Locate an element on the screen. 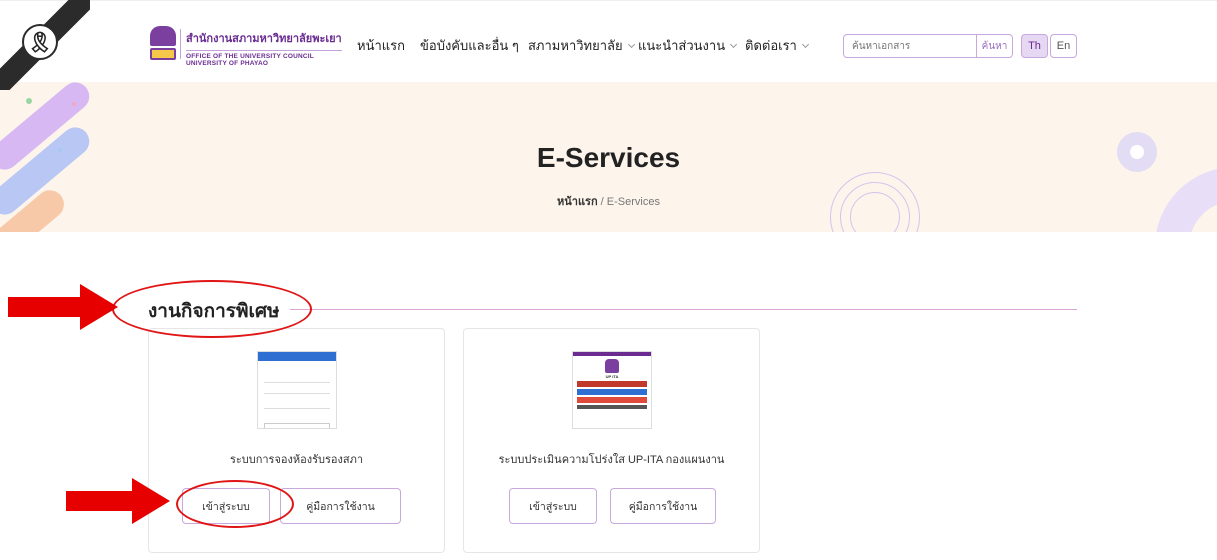  nav-item-council: สภามหาวิทยาลัย is located at coordinates (581, 45).